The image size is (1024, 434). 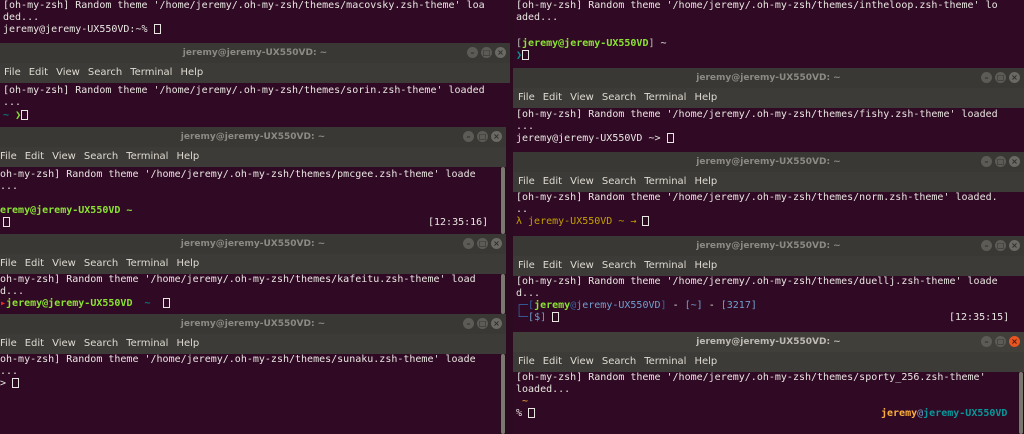 What do you see at coordinates (6, 222) in the screenshot?
I see `terminal-prompt` at bounding box center [6, 222].